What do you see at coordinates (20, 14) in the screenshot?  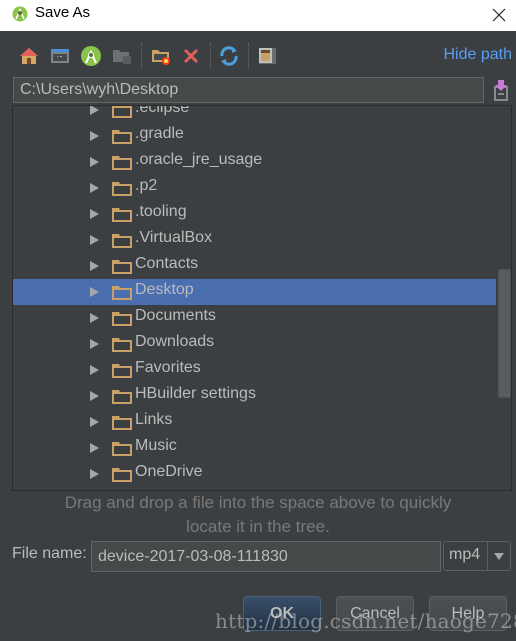 I see `android-studio-icon` at bounding box center [20, 14].